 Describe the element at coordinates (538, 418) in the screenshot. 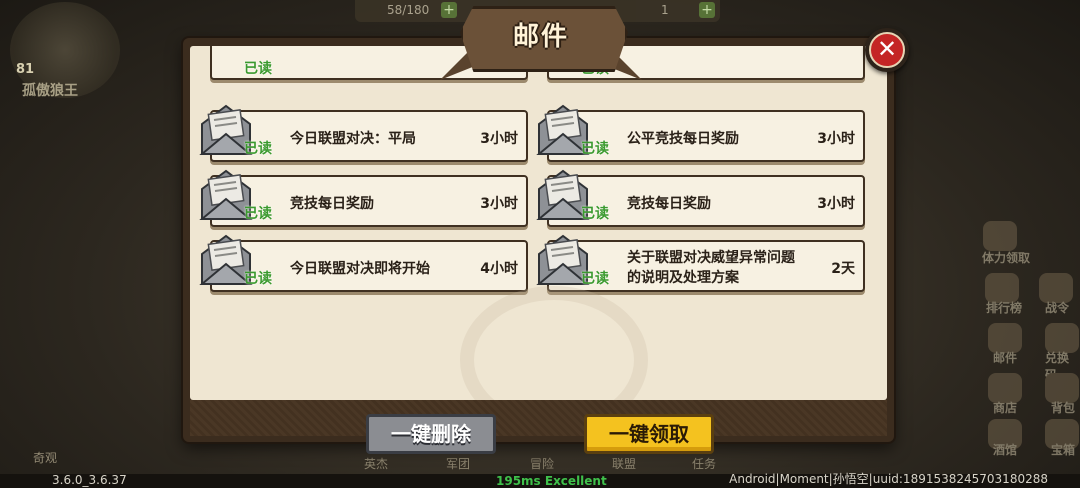

I see `dialog-footer` at that location.